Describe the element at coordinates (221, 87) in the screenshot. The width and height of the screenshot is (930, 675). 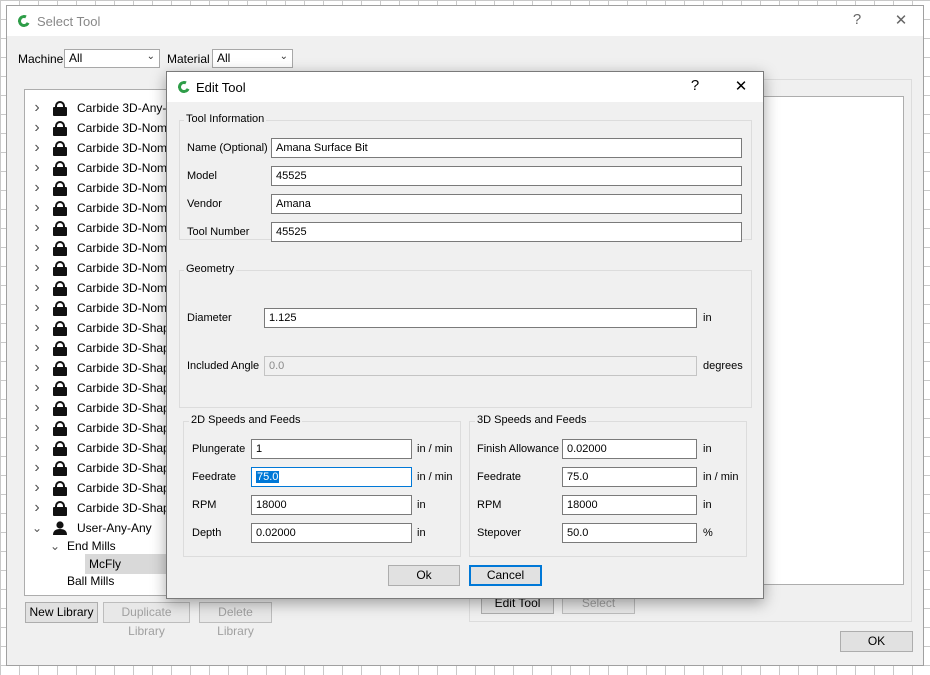
I see `dialog-title: Edit Tool` at that location.